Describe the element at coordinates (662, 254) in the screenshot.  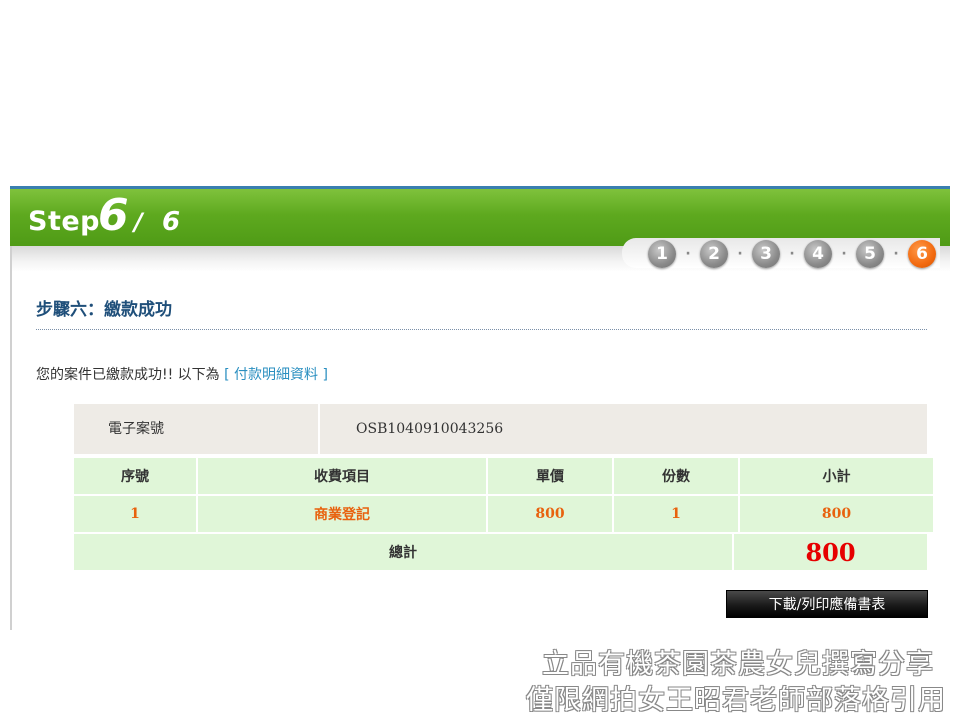
I see `step-bubble-1: 1` at that location.